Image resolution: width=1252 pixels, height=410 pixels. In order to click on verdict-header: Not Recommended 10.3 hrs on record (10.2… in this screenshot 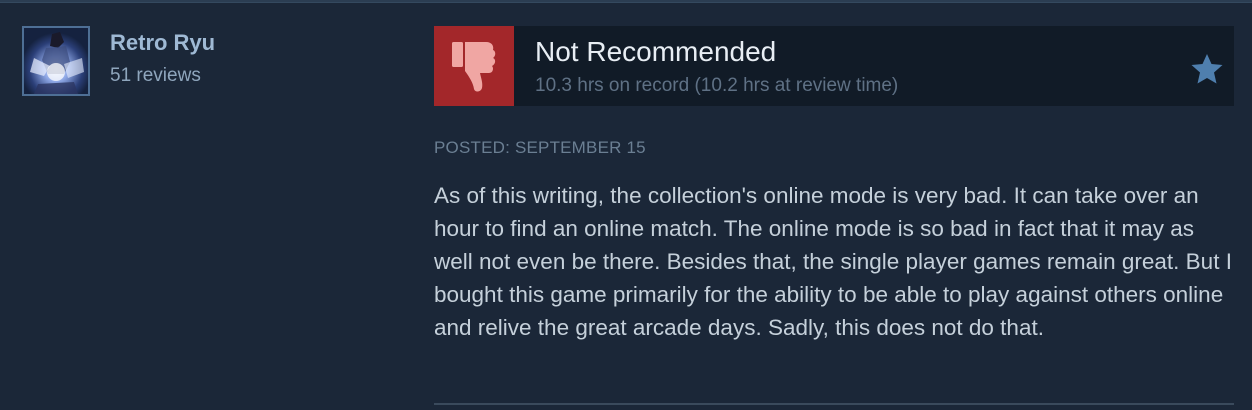, I will do `click(834, 66)`.